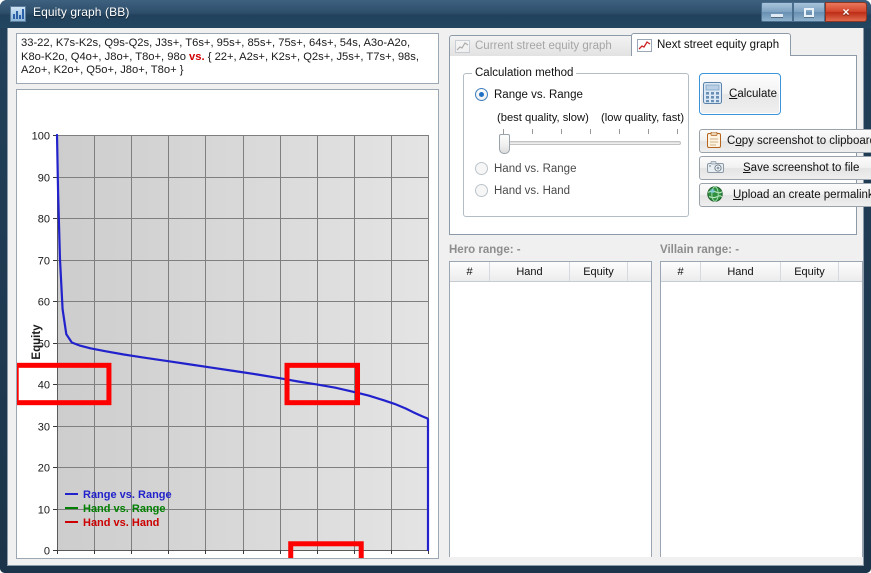  I want to click on save-post: ave screenshot to file, so click(805, 168).